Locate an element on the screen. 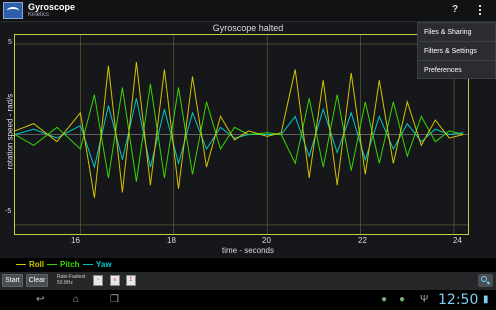  y-tick-top: 5 is located at coordinates (10, 42).